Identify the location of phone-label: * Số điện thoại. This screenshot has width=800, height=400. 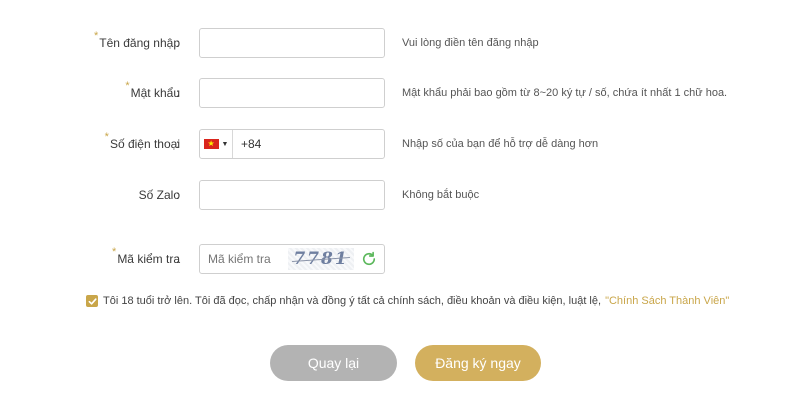
(142, 144).